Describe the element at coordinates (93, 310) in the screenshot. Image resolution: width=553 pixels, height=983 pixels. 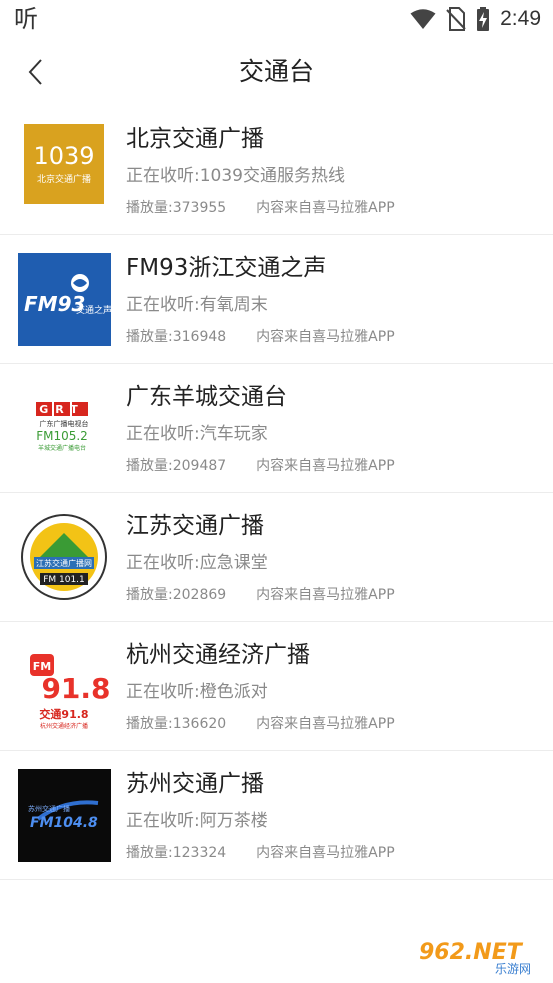
I see `svg-text: 交通之声` at that location.